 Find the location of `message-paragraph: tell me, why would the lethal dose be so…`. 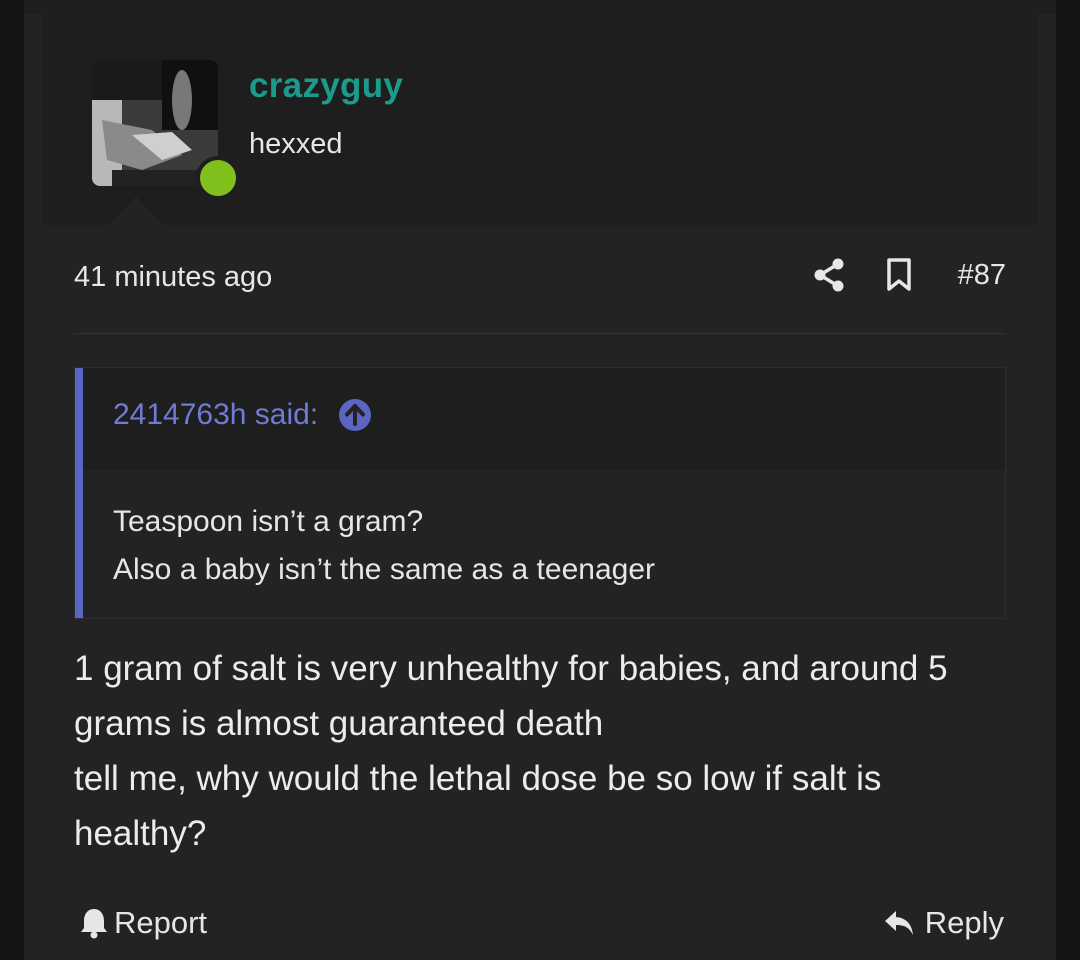

message-paragraph: tell me, why would the lethal dose be so… is located at coordinates (478, 806).